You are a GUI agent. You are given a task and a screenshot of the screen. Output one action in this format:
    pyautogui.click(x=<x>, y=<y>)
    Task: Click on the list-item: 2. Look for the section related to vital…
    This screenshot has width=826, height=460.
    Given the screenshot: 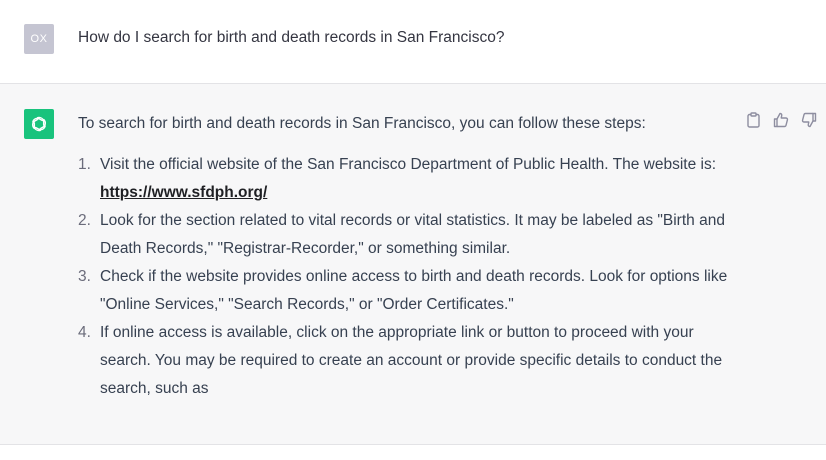 What is the action you would take?
    pyautogui.click(x=408, y=235)
    